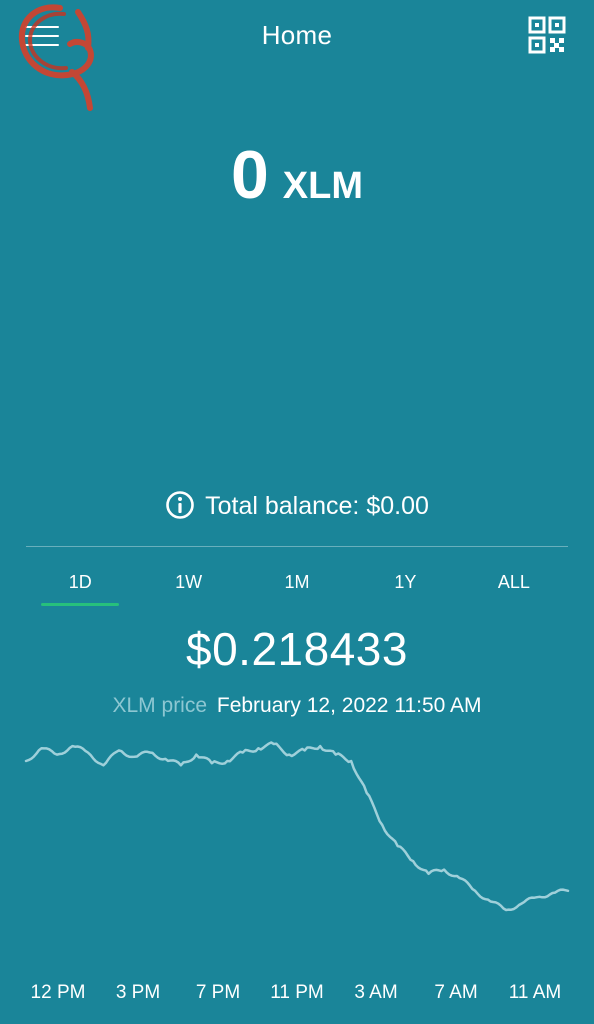  What do you see at coordinates (160, 705) in the screenshot?
I see `price-label: XLM price` at bounding box center [160, 705].